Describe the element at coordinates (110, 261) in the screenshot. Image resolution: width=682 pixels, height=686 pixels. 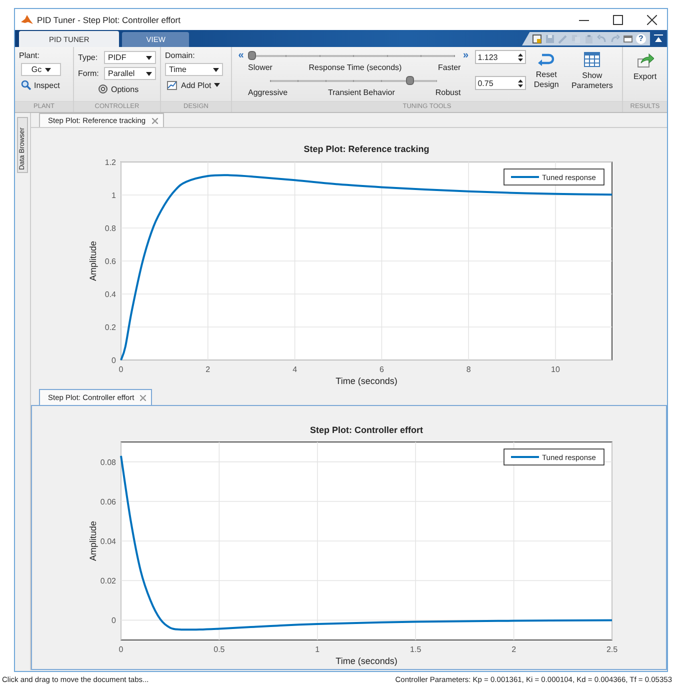
I see `tick-label: 0.6` at that location.